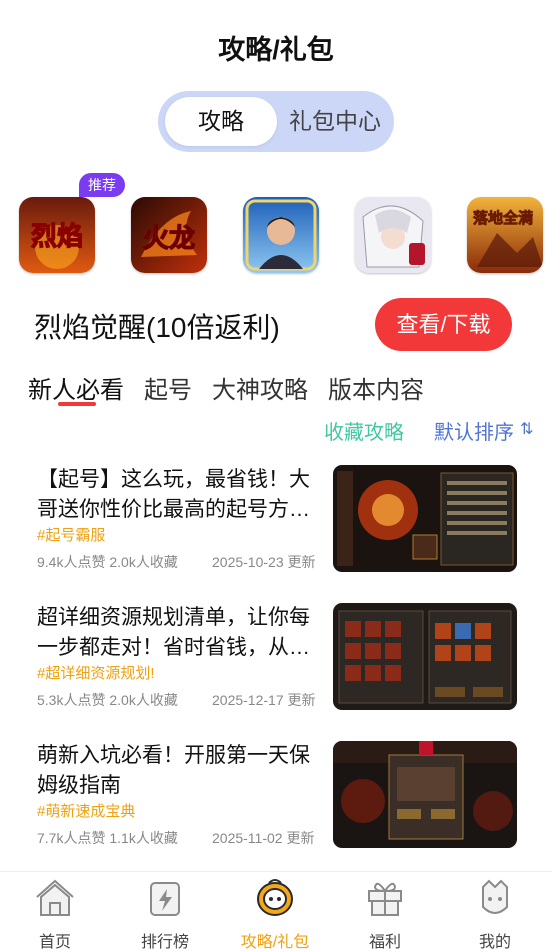 The image size is (552, 951). Describe the element at coordinates (76, 387) in the screenshot. I see `tab-newbie: 新人必看` at that location.